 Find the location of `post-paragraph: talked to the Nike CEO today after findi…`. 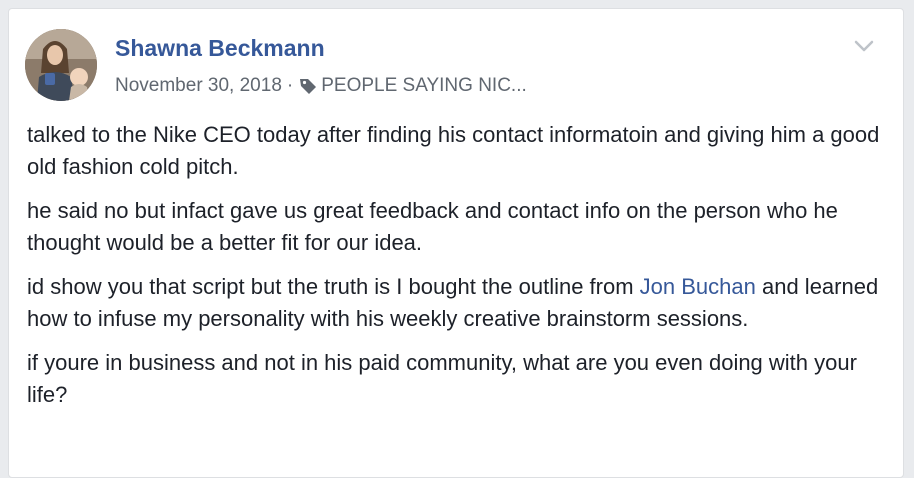

post-paragraph: talked to the Nike CEO today after findi… is located at coordinates (453, 150).